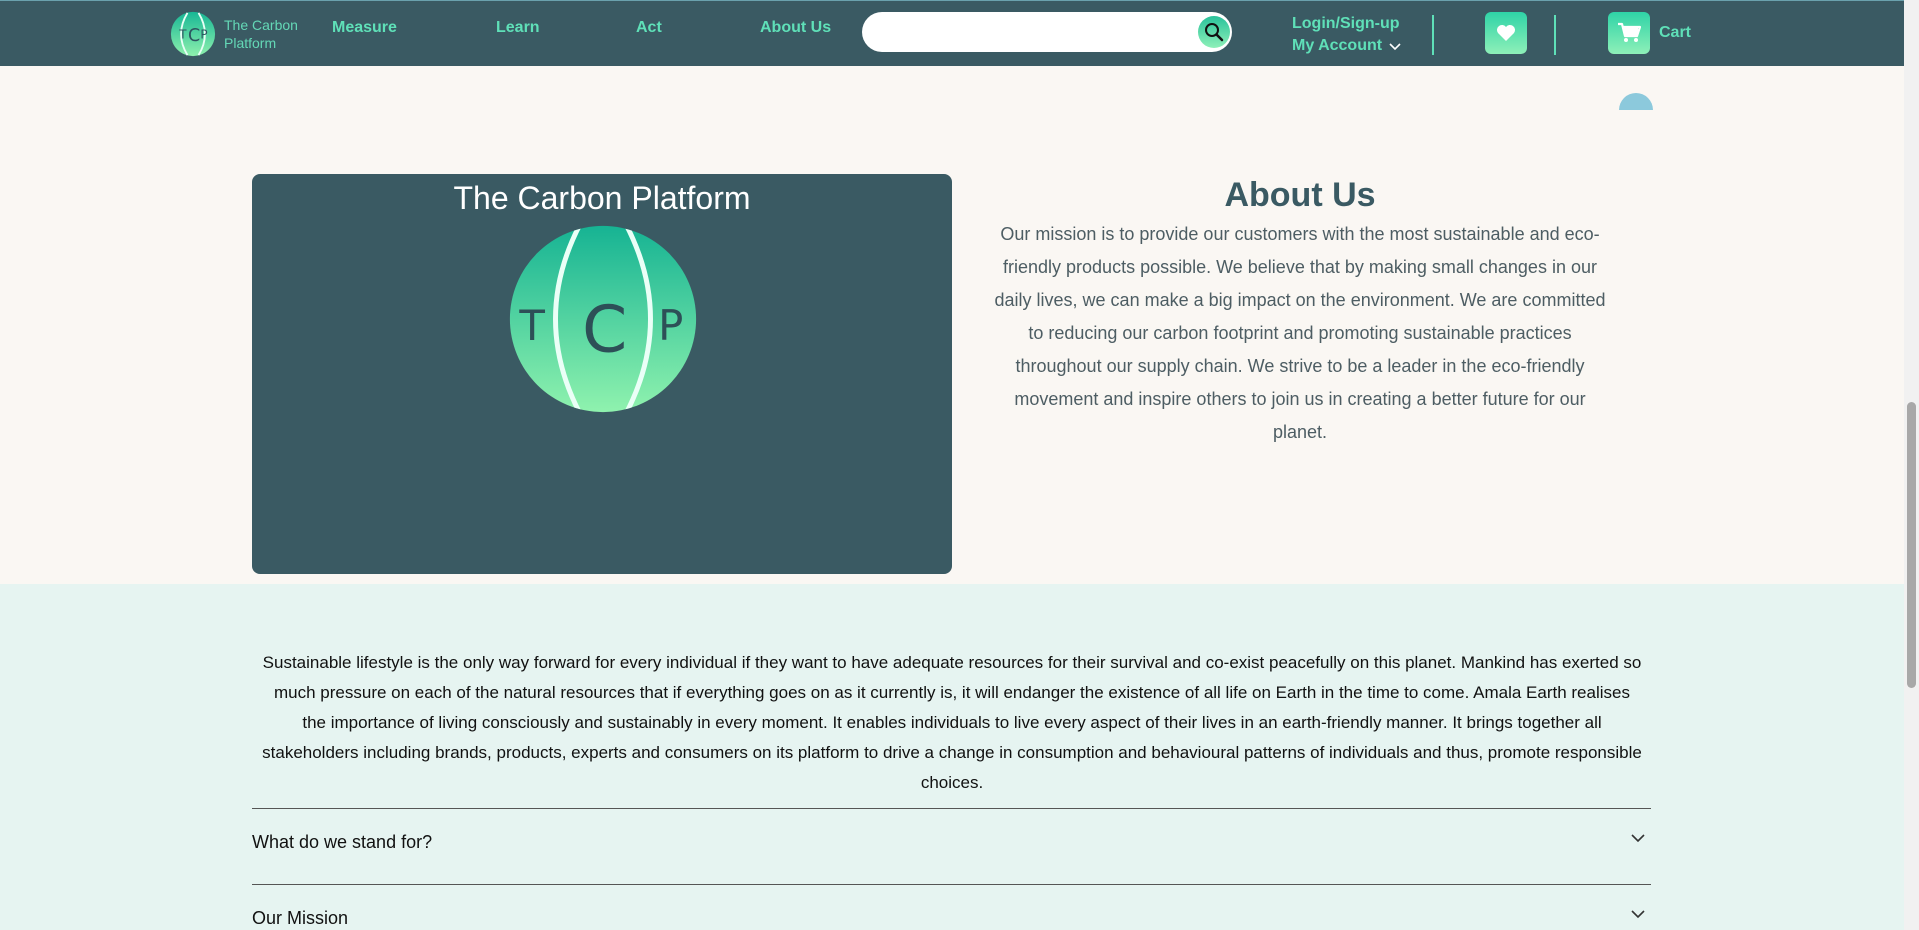 The height and width of the screenshot is (930, 1919). Describe the element at coordinates (250, 43) in the screenshot. I see `brand-name-line2: Platform` at that location.